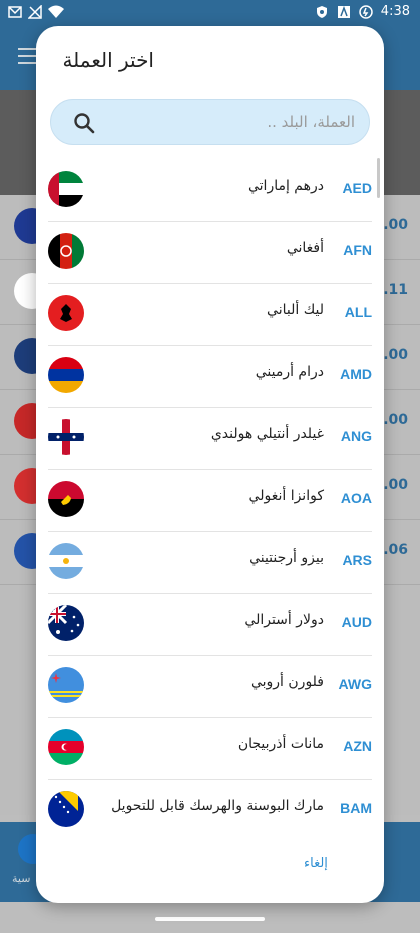 The image size is (420, 933). Describe the element at coordinates (210, 377) in the screenshot. I see `currency-item-amd: AMD درام أرميني` at that location.